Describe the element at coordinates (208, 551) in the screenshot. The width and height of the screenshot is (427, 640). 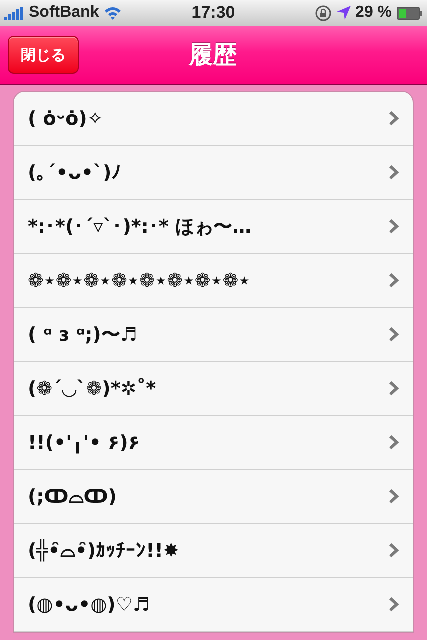
I see `history-item: (╬•̑⌓•̑)ｶｯﾁｰﾝ!!✸` at that location.